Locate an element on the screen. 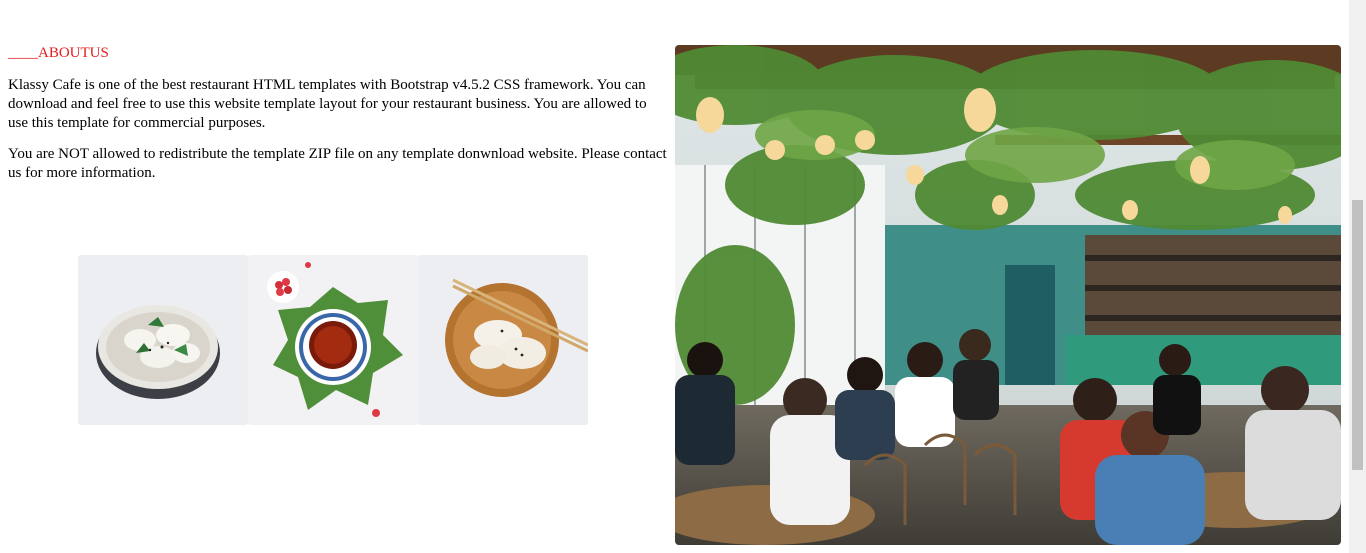 The height and width of the screenshot is (553, 1366). thumbnail-dumplings-bowl is located at coordinates (163, 340).